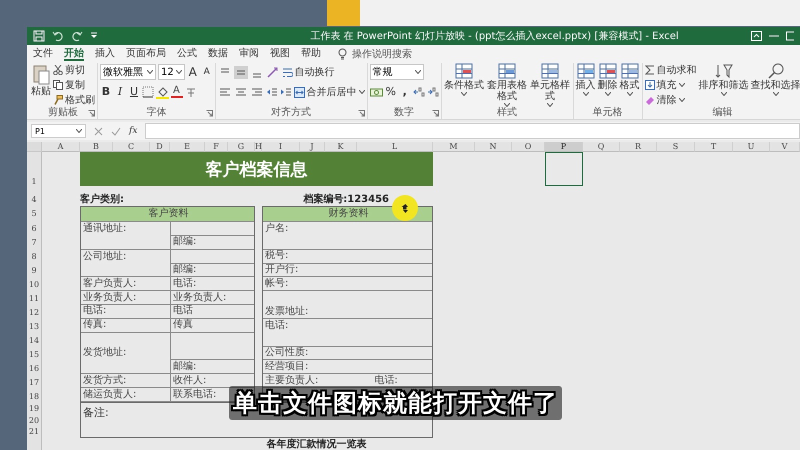 This screenshot has width=800, height=450. What do you see at coordinates (34, 298) in the screenshot?
I see `row-header: 11` at bounding box center [34, 298].